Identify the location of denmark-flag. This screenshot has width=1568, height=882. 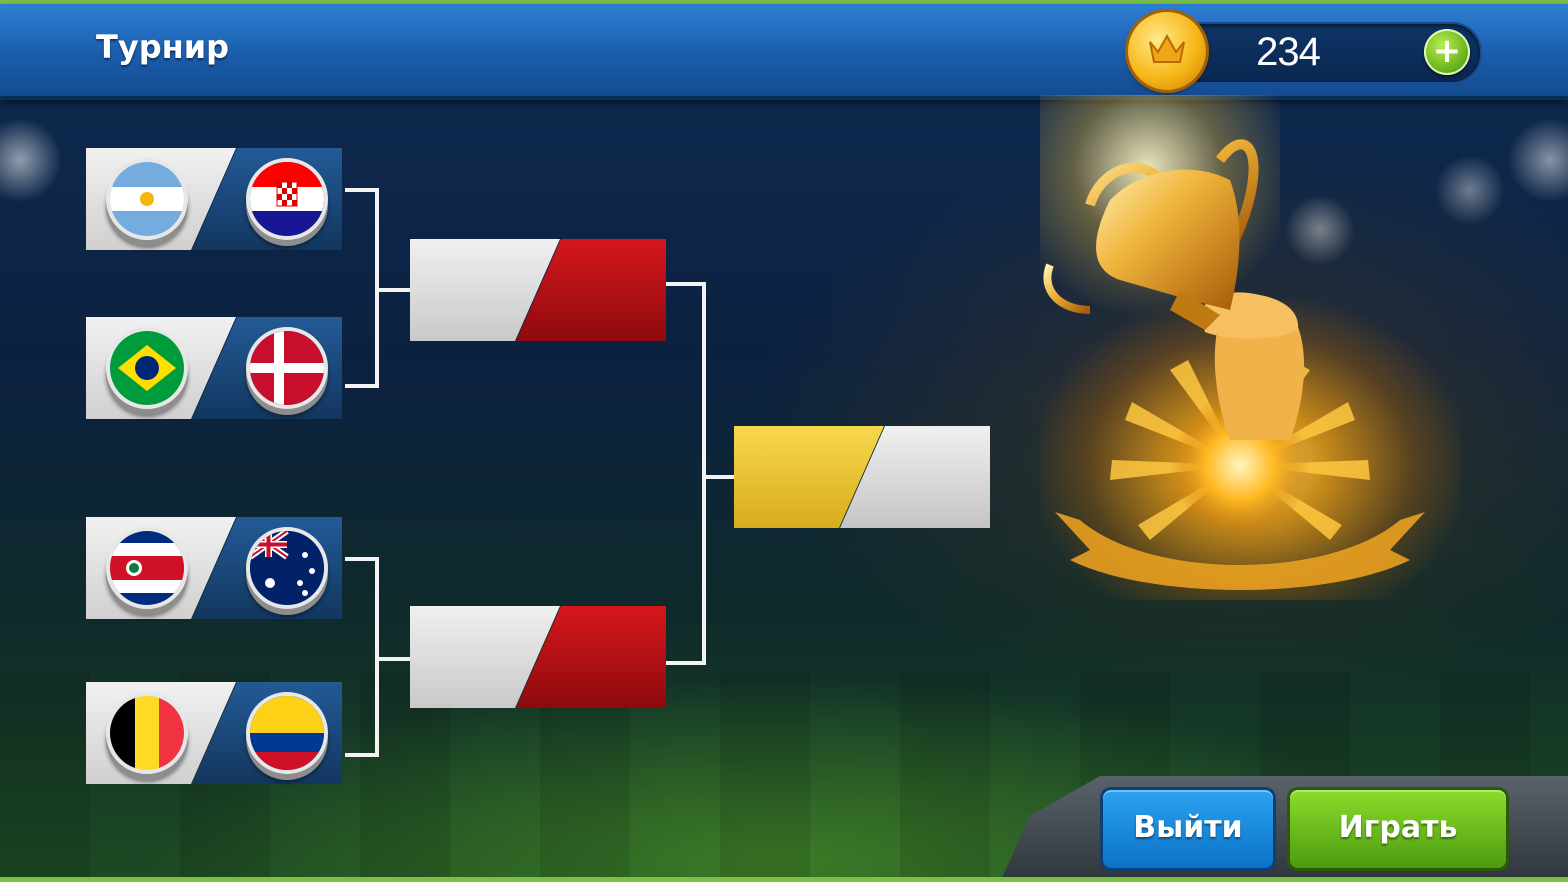
(287, 368).